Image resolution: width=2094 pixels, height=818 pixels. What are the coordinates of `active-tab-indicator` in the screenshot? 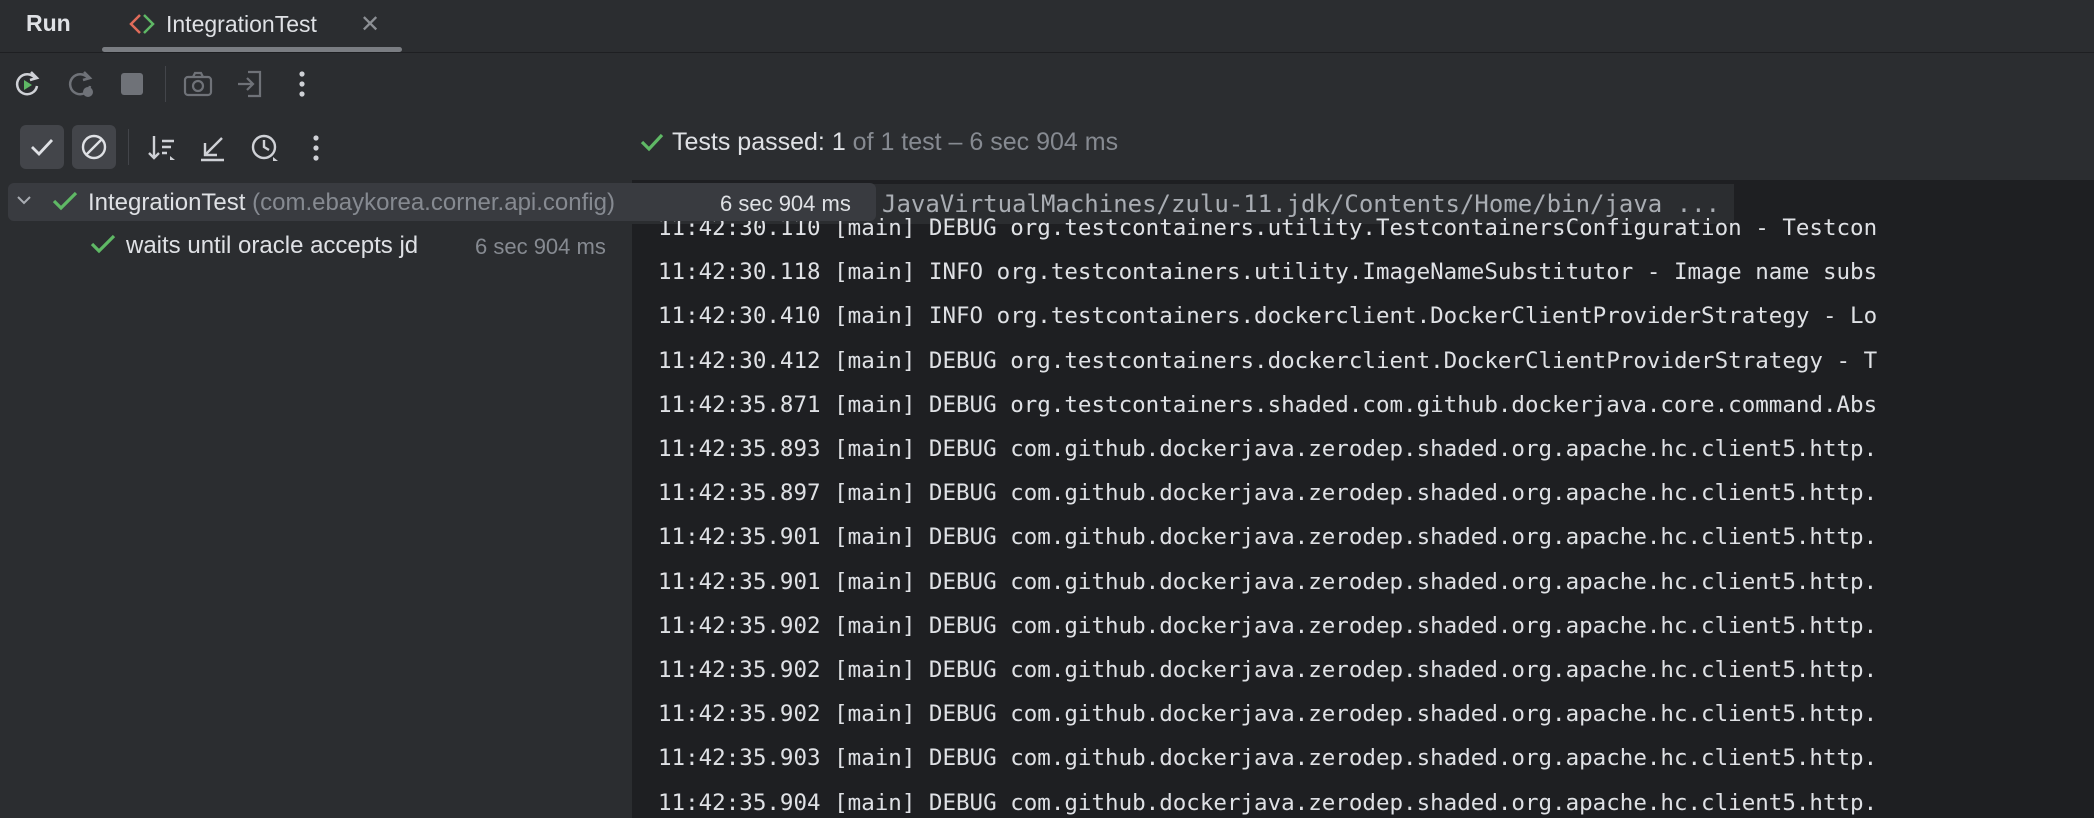 It's located at (252, 49).